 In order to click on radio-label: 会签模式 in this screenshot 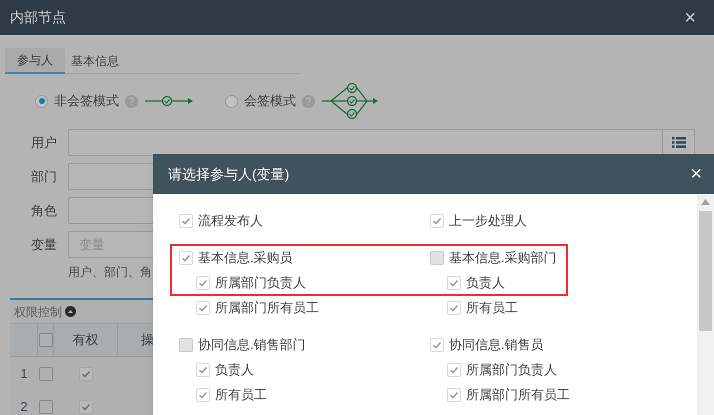, I will do `click(270, 101)`.